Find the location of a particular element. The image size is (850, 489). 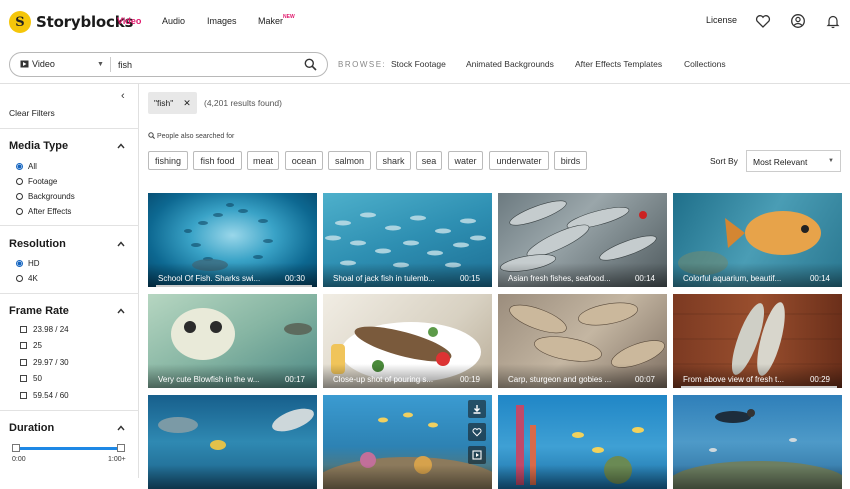

collapse-sidebar-icon: ‹ is located at coordinates (123, 96).